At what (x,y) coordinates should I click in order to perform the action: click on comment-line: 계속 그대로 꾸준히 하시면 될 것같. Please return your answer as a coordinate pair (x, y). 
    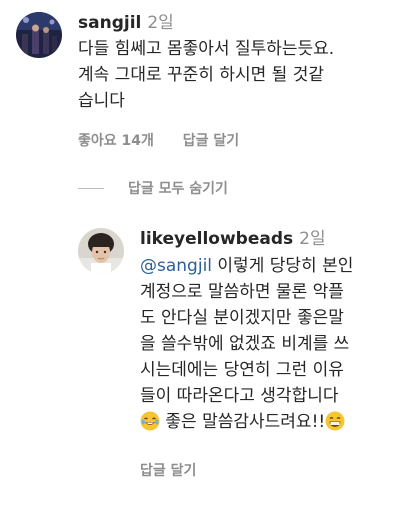
    Looking at the image, I should click on (201, 75).